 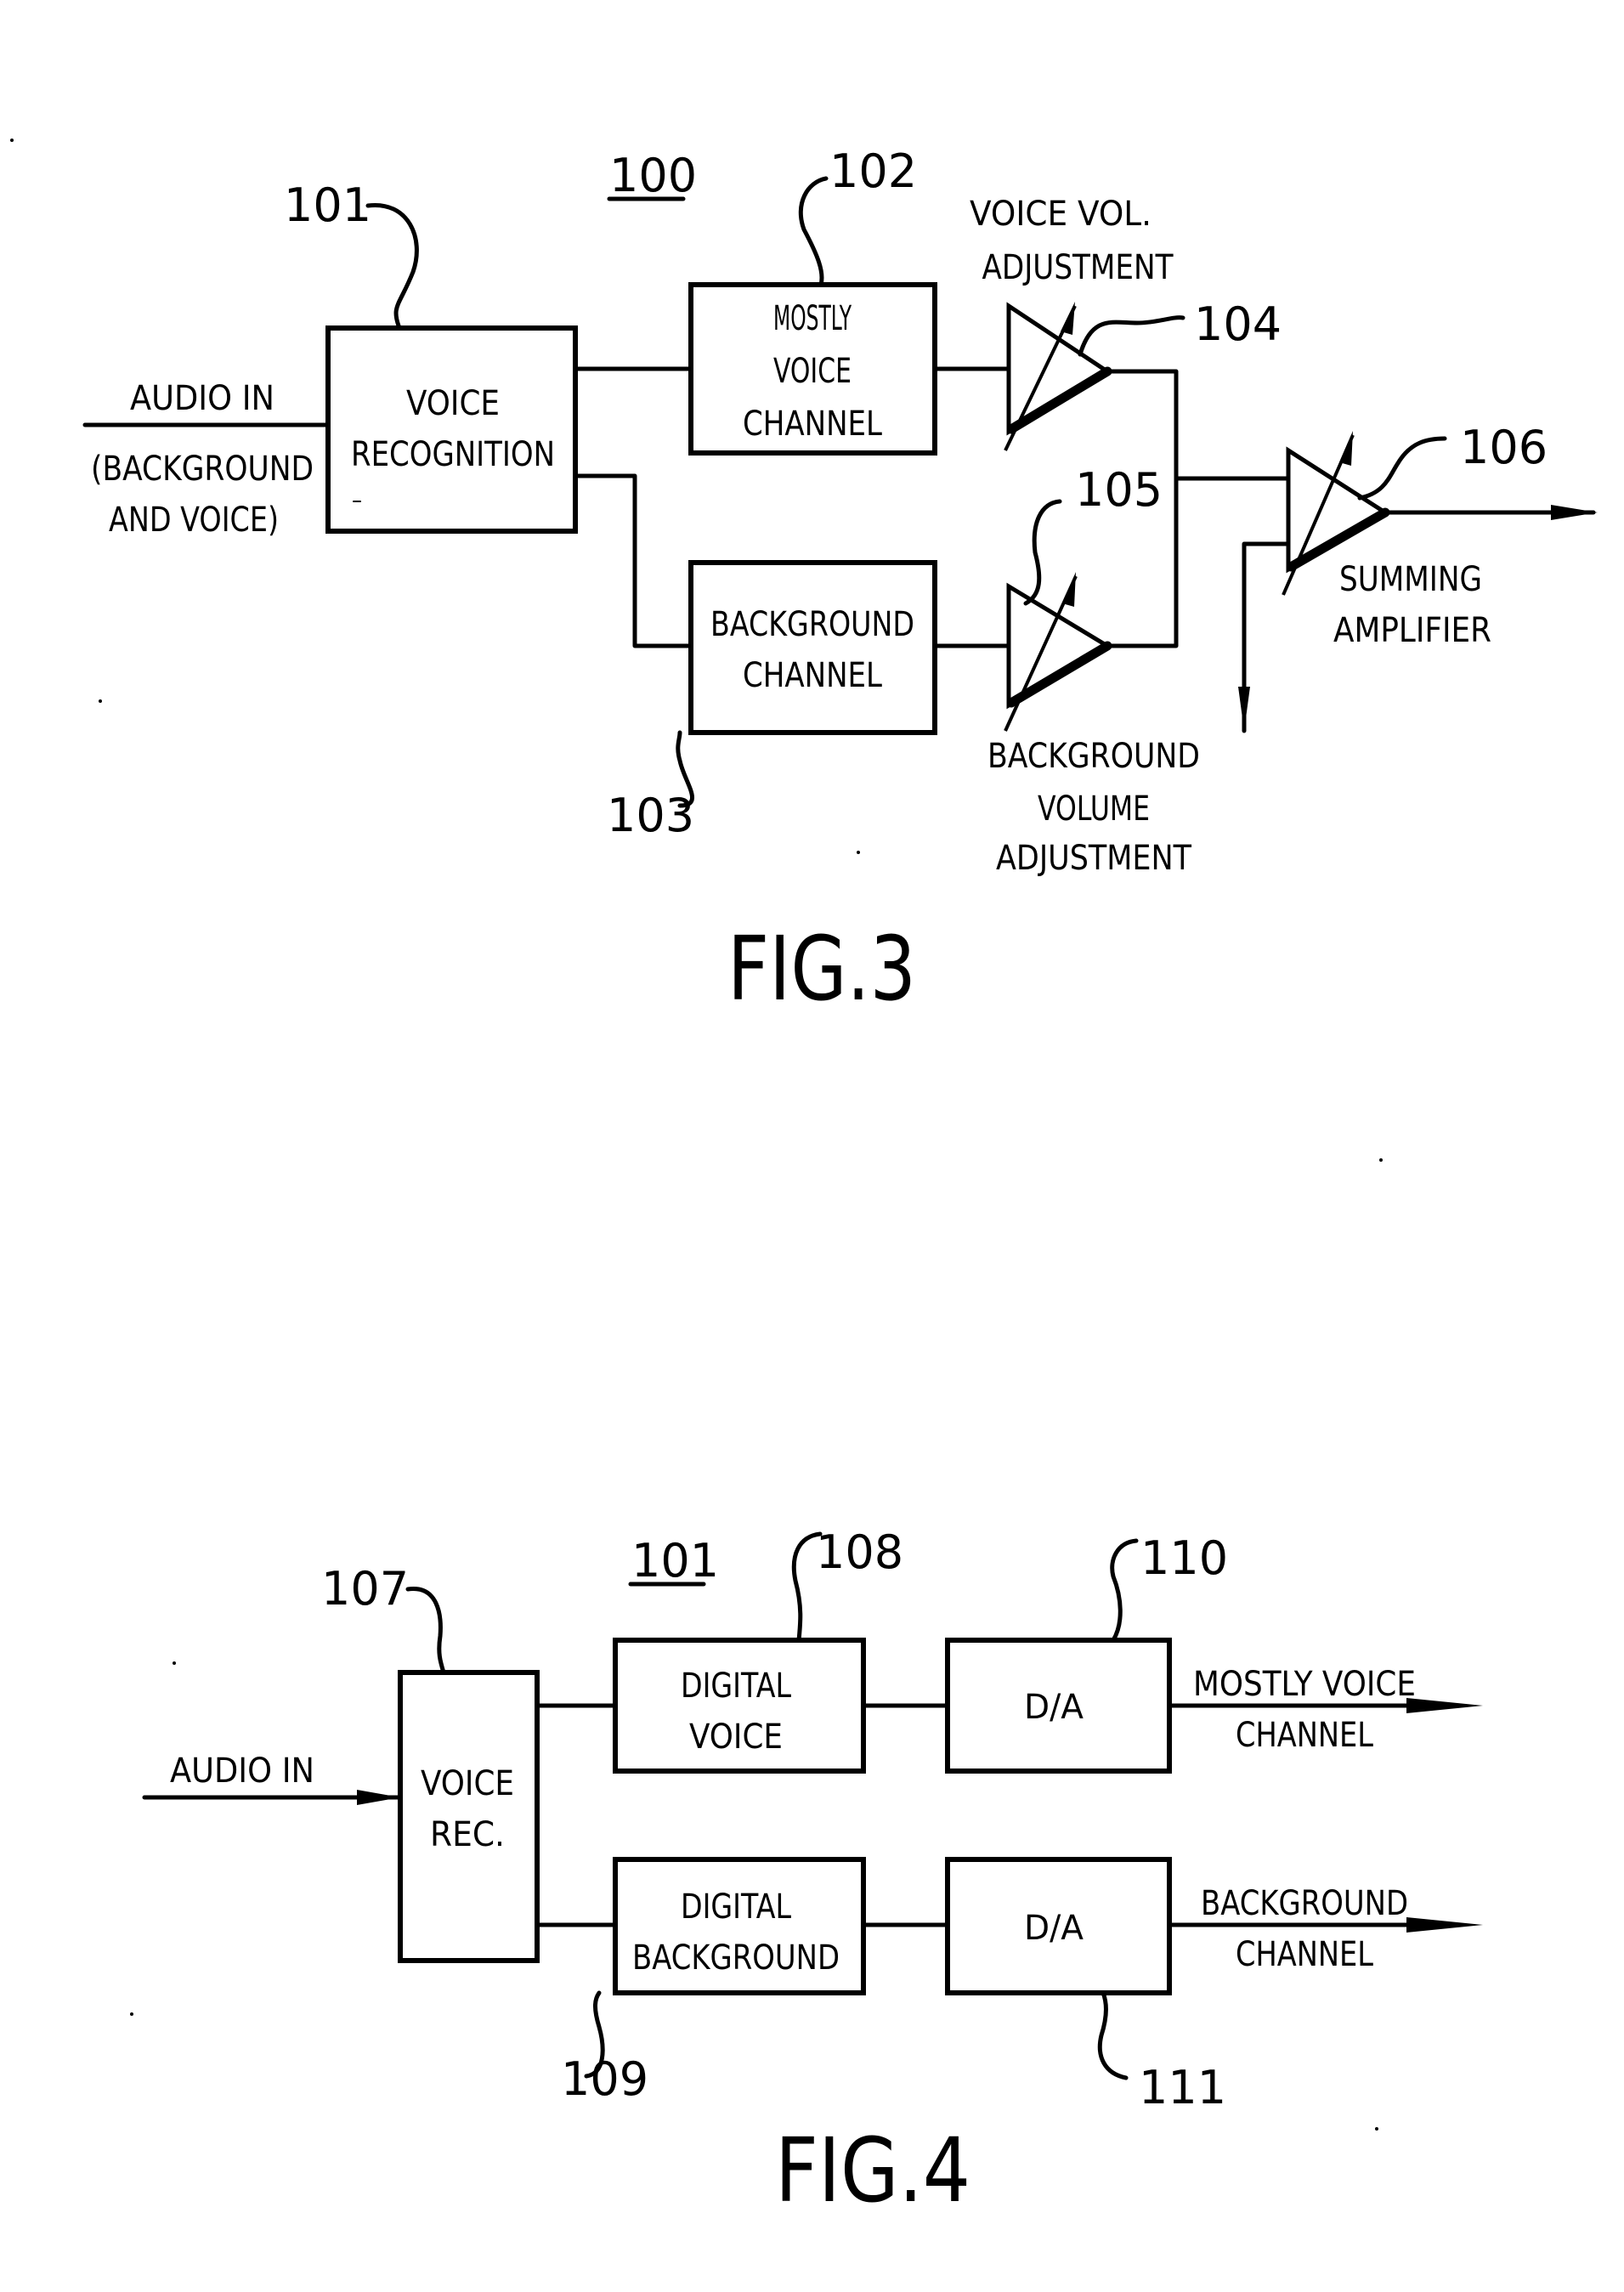 I want to click on fig3-feedback-arrowhead, so click(x=1244, y=709).